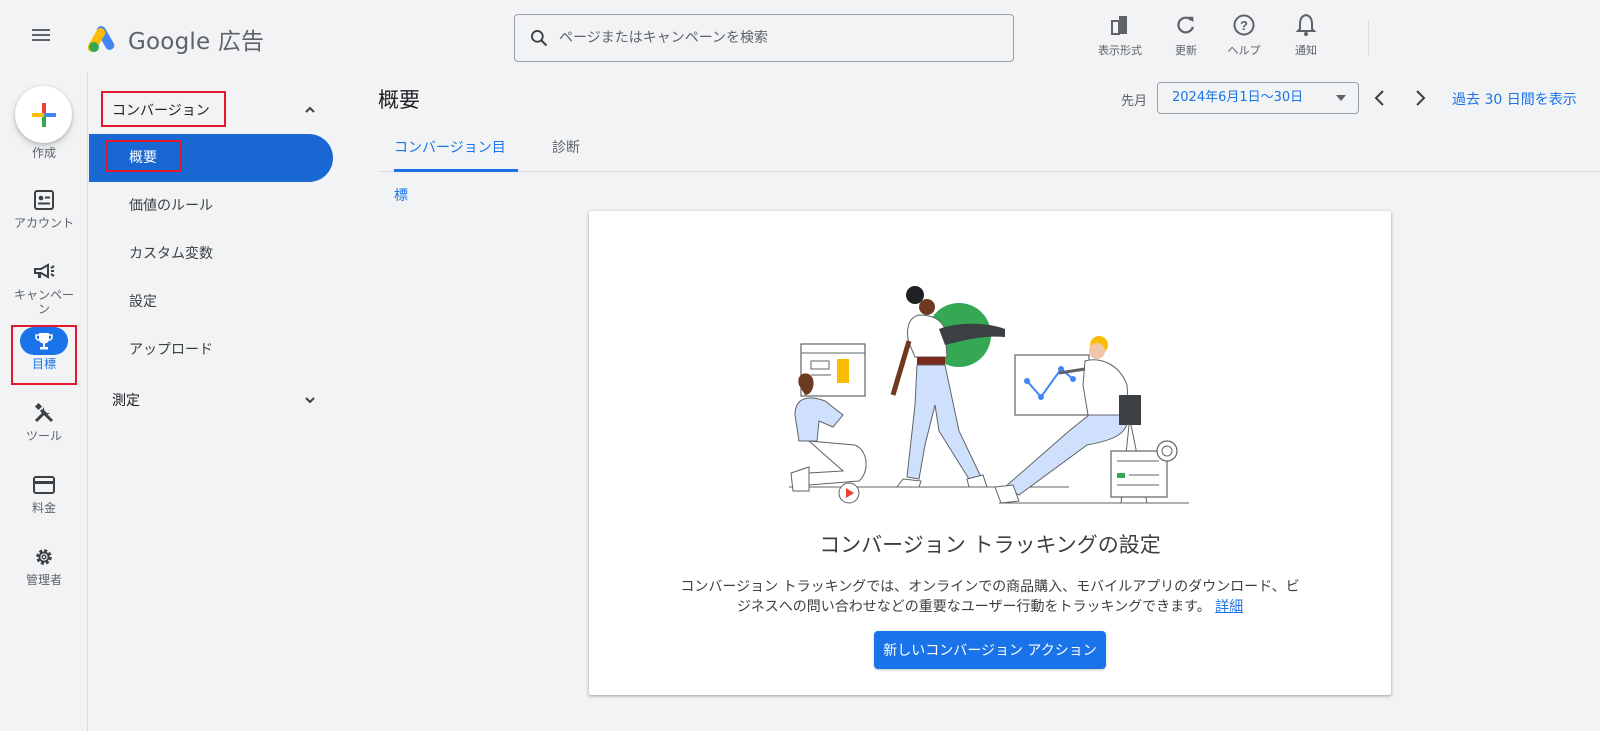 This screenshot has height=731, width=1600. What do you see at coordinates (241, 42) in the screenshot?
I see `logo-product: 広告` at bounding box center [241, 42].